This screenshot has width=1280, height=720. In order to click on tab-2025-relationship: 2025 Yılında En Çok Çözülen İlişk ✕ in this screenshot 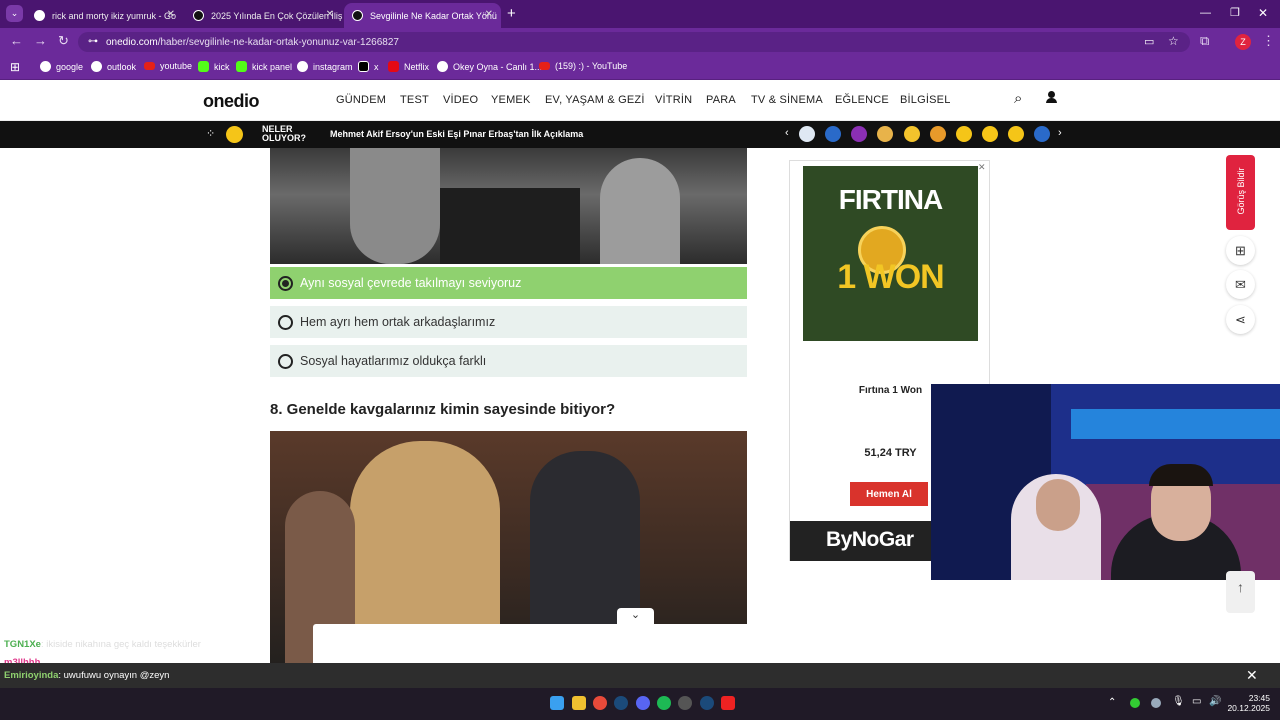, I will do `click(263, 15)`.